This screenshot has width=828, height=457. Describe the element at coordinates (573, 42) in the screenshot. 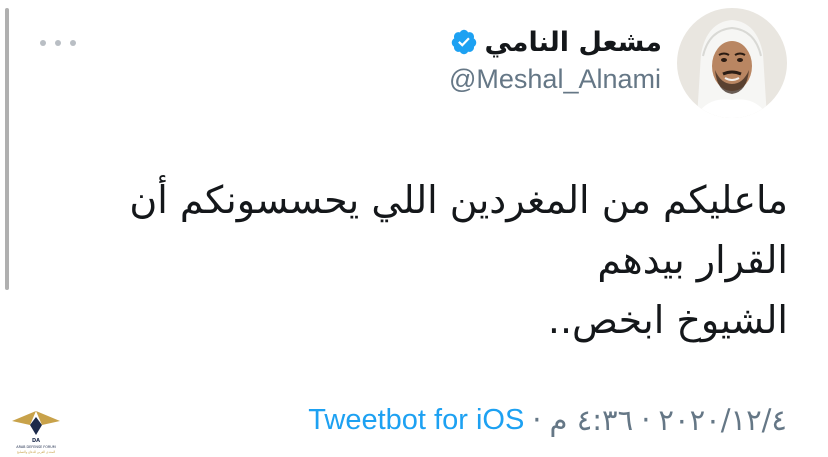

I see `author-display-name: مشعل النامي` at that location.